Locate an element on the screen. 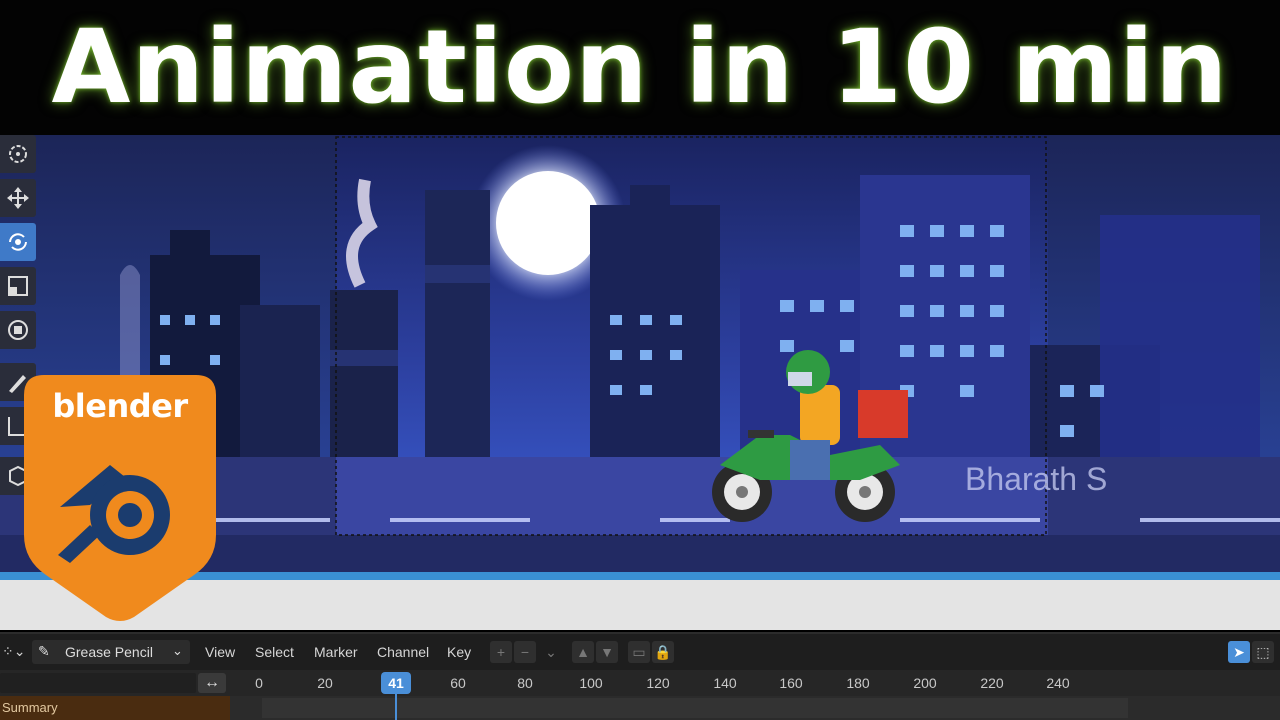  box-select-icon: ⬚ is located at coordinates (1263, 652).